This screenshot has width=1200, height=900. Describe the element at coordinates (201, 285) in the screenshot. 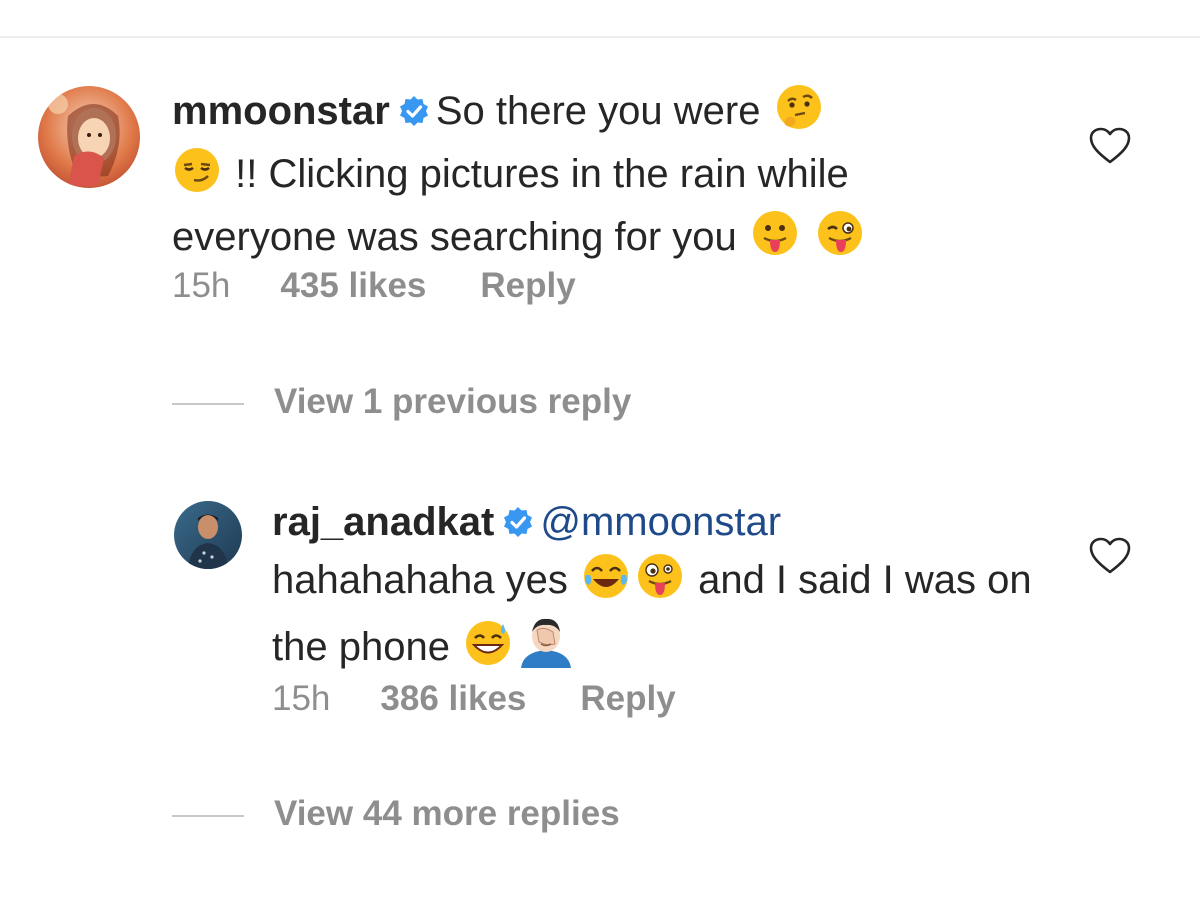

I see `comment-time: 15h` at that location.